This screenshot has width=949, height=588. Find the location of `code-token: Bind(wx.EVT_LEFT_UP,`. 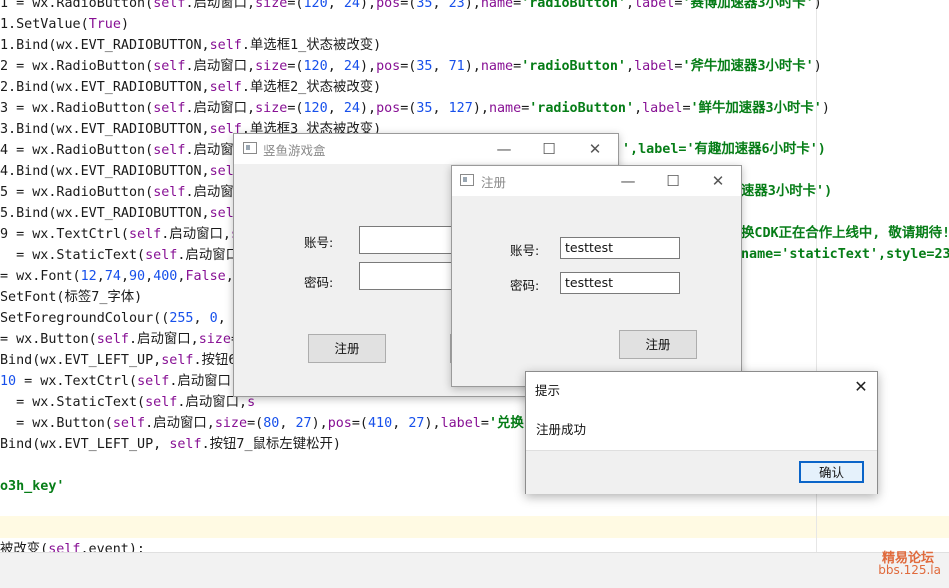

code-token: Bind(wx.EVT_LEFT_UP, is located at coordinates (81, 360).